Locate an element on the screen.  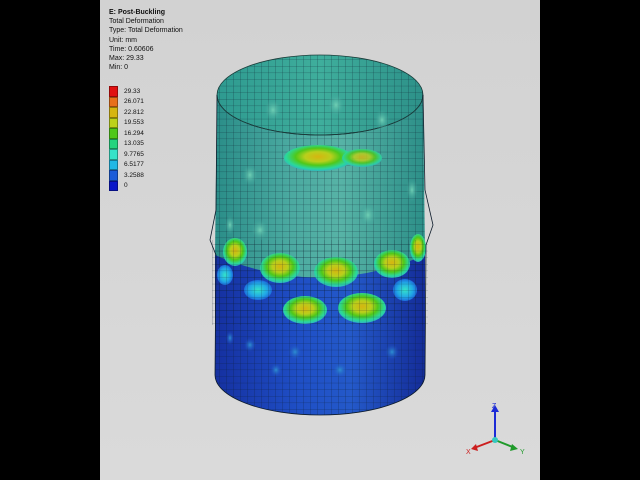
x-axis-label: X is located at coordinates (468, 452).